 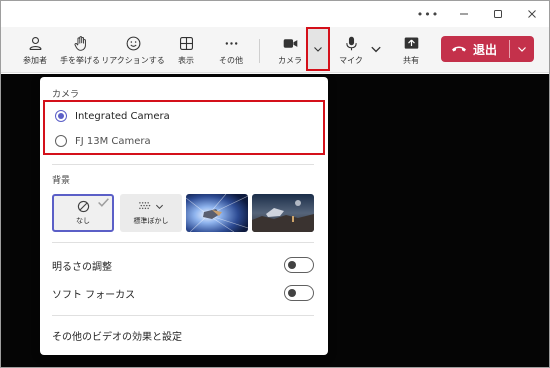 What do you see at coordinates (299, 265) in the screenshot?
I see `brightness-toggle` at bounding box center [299, 265].